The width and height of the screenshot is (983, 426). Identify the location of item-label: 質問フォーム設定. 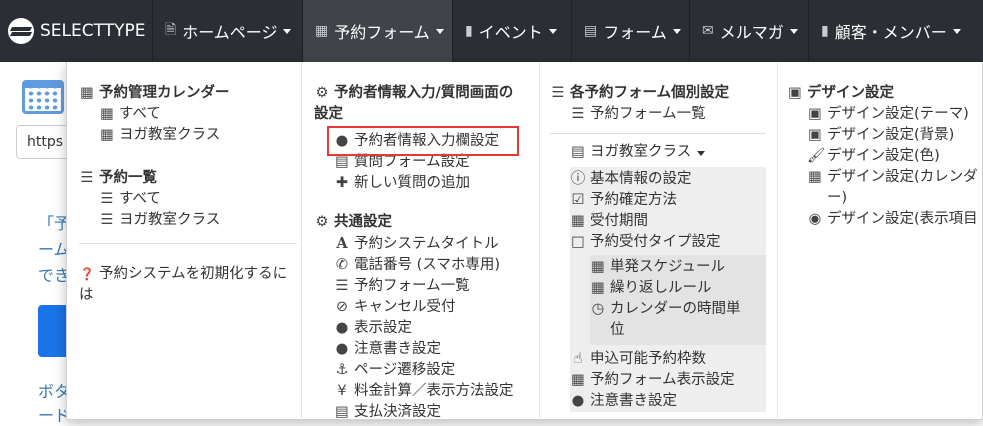
(412, 162).